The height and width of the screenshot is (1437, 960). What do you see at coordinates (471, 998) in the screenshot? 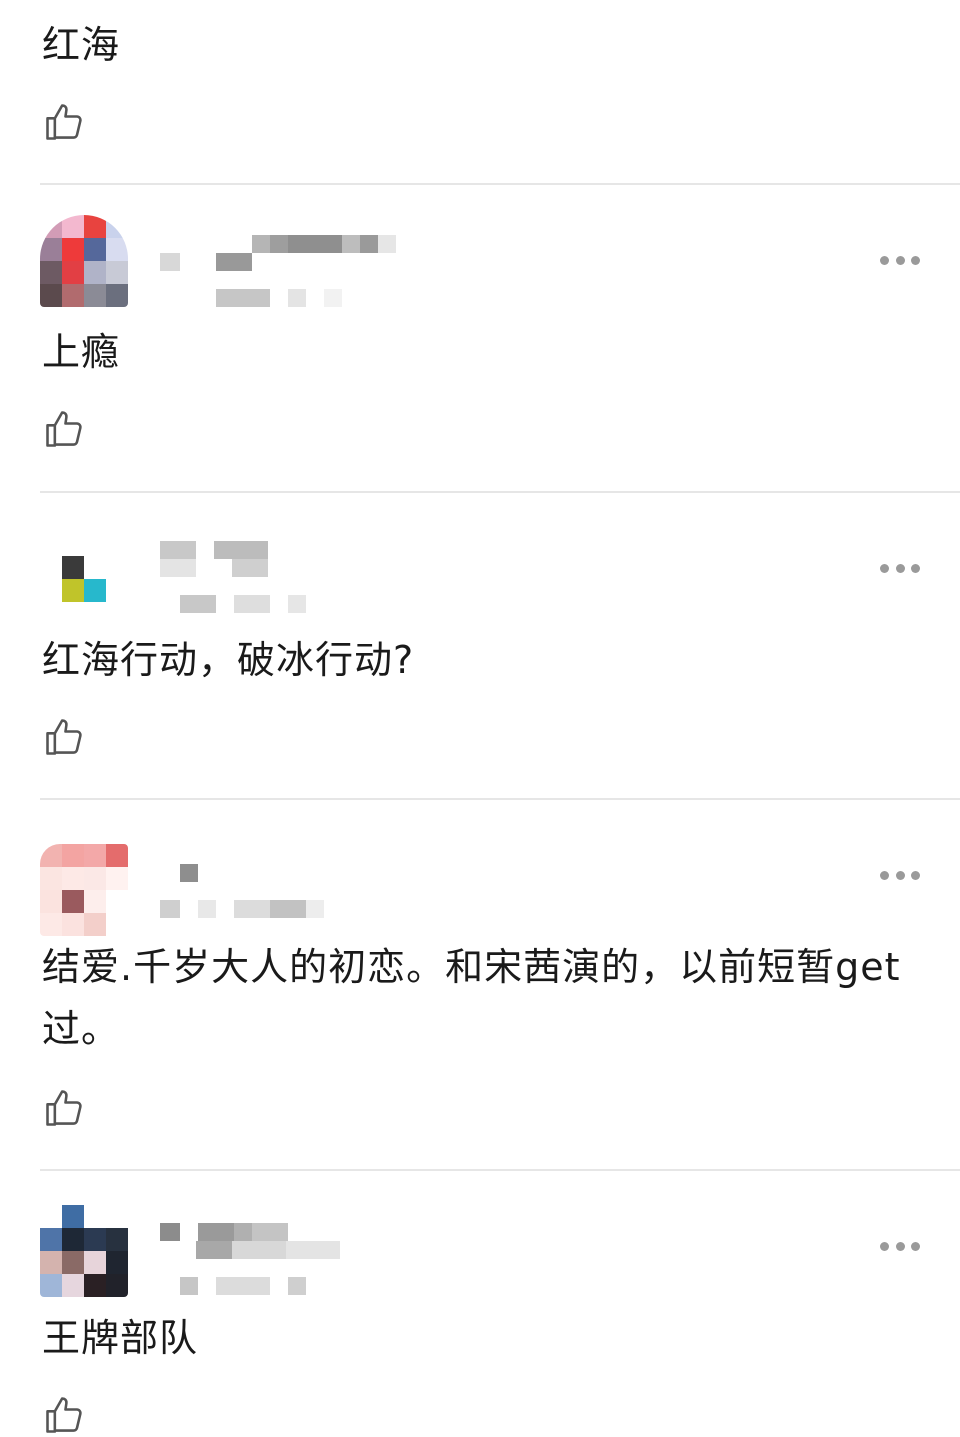
I see `comment-text: 结爱.千岁大人的初恋。和宋茜演的，以前短暂get过。` at bounding box center [471, 998].